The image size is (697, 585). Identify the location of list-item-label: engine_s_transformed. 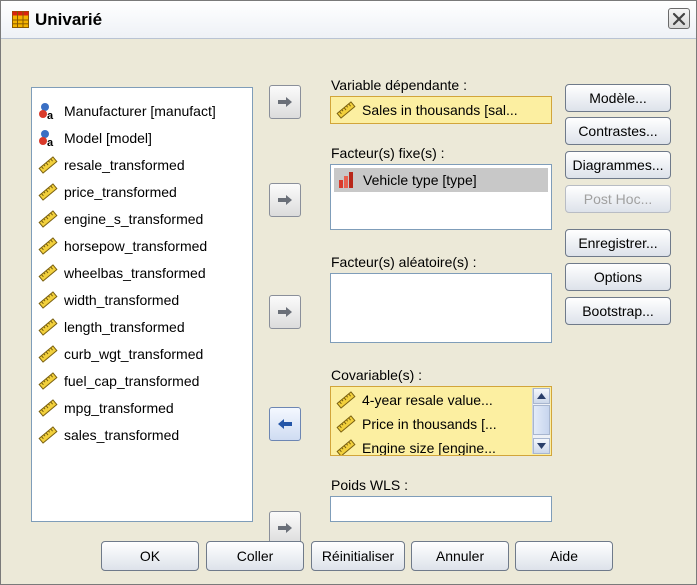
(134, 219).